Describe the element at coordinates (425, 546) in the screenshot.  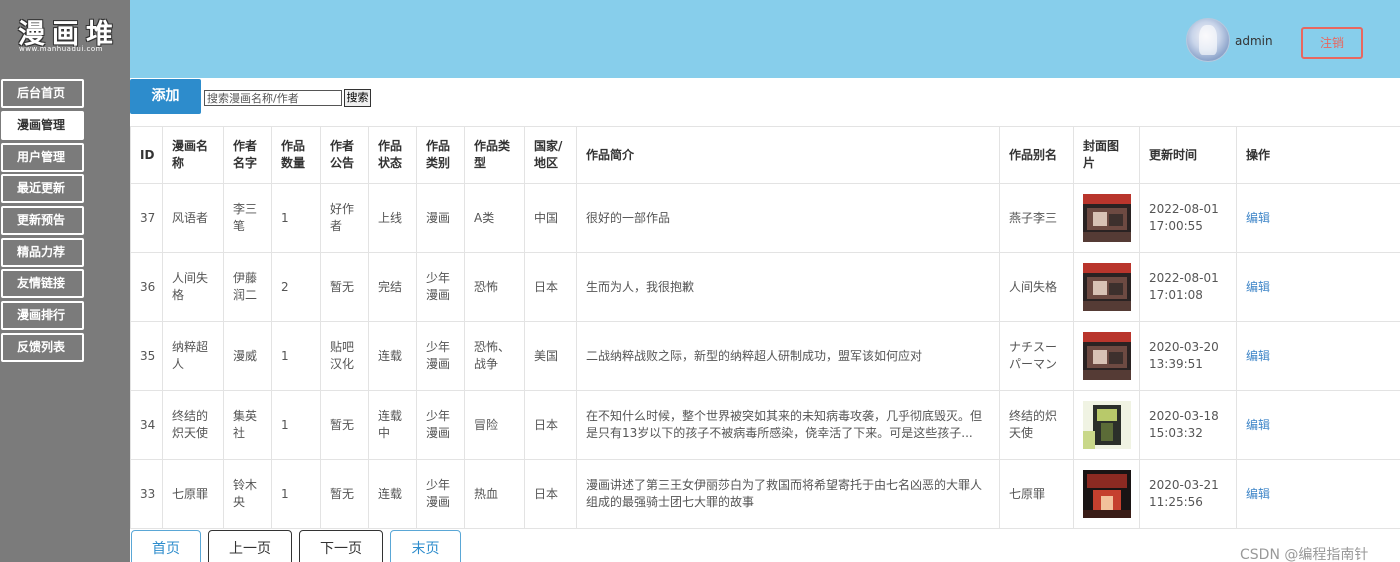
I see `last-page-button: 末页` at that location.